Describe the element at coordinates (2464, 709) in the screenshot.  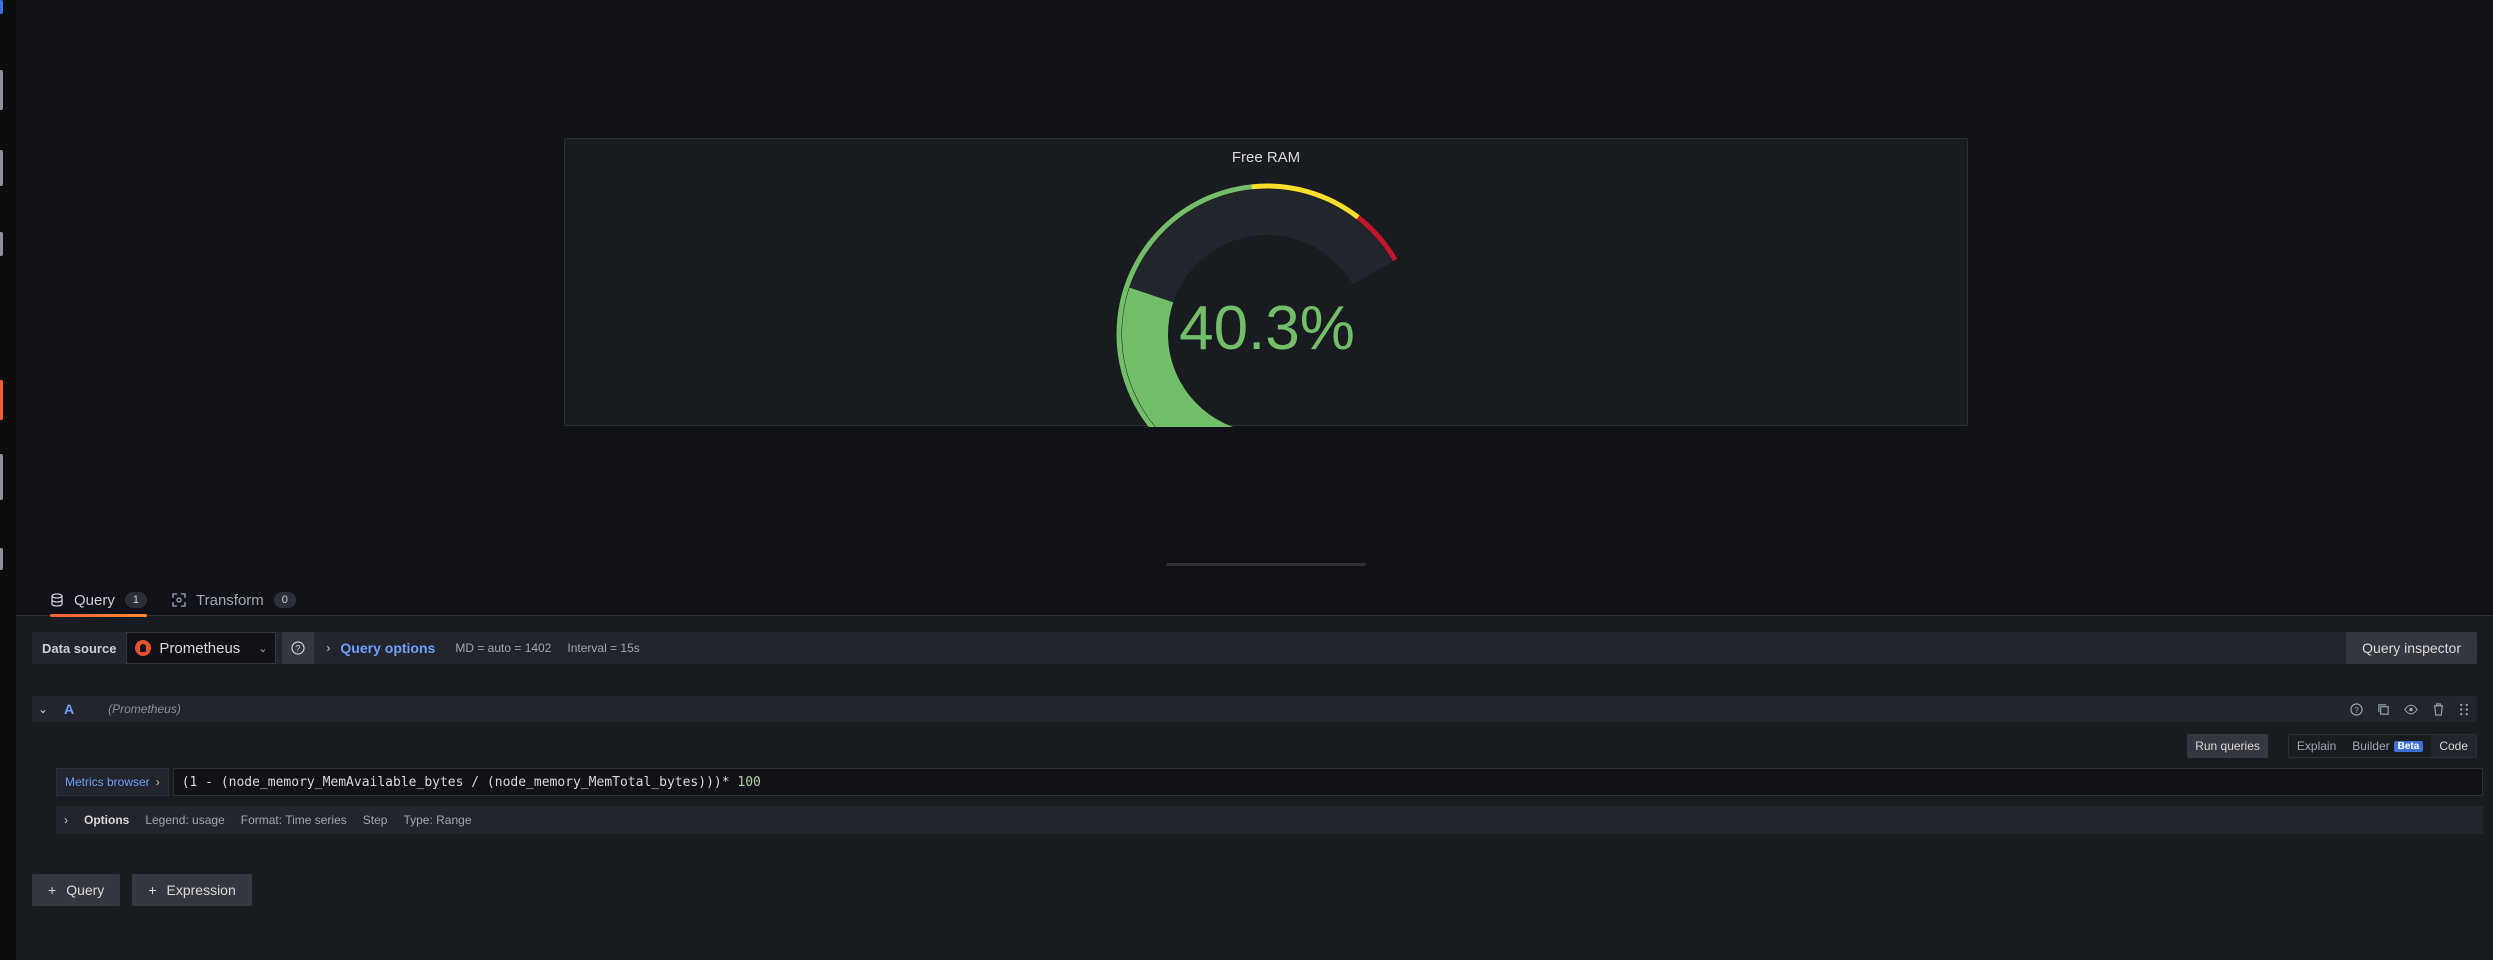
I see `drag-handle-icon` at that location.